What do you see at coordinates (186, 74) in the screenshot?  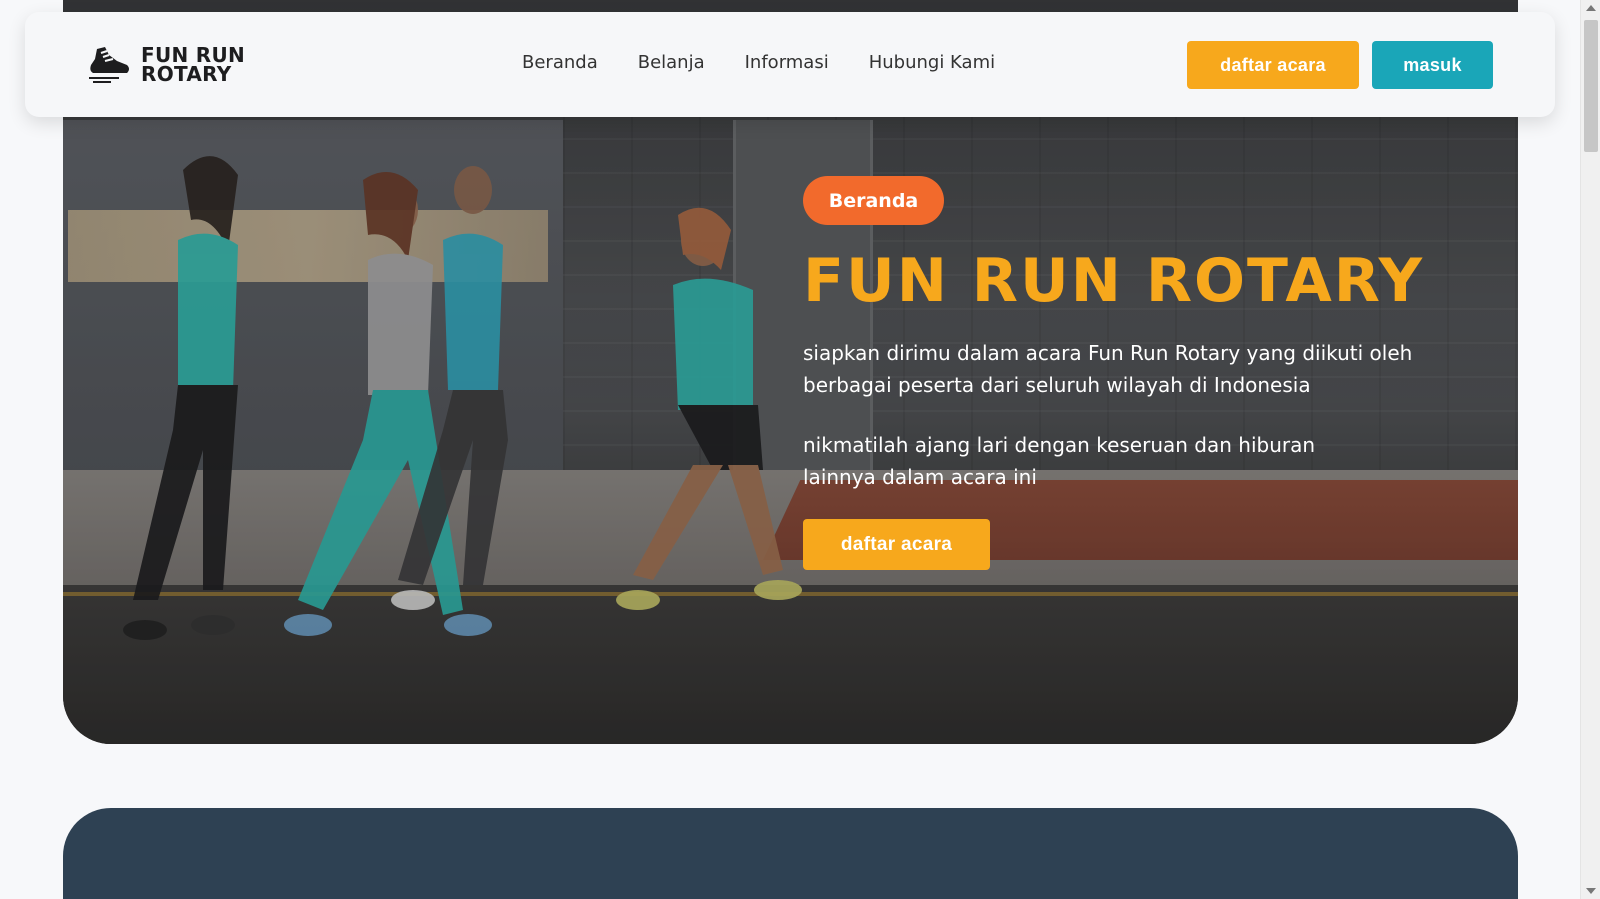 I see `logo-line-2: ROTARY` at bounding box center [186, 74].